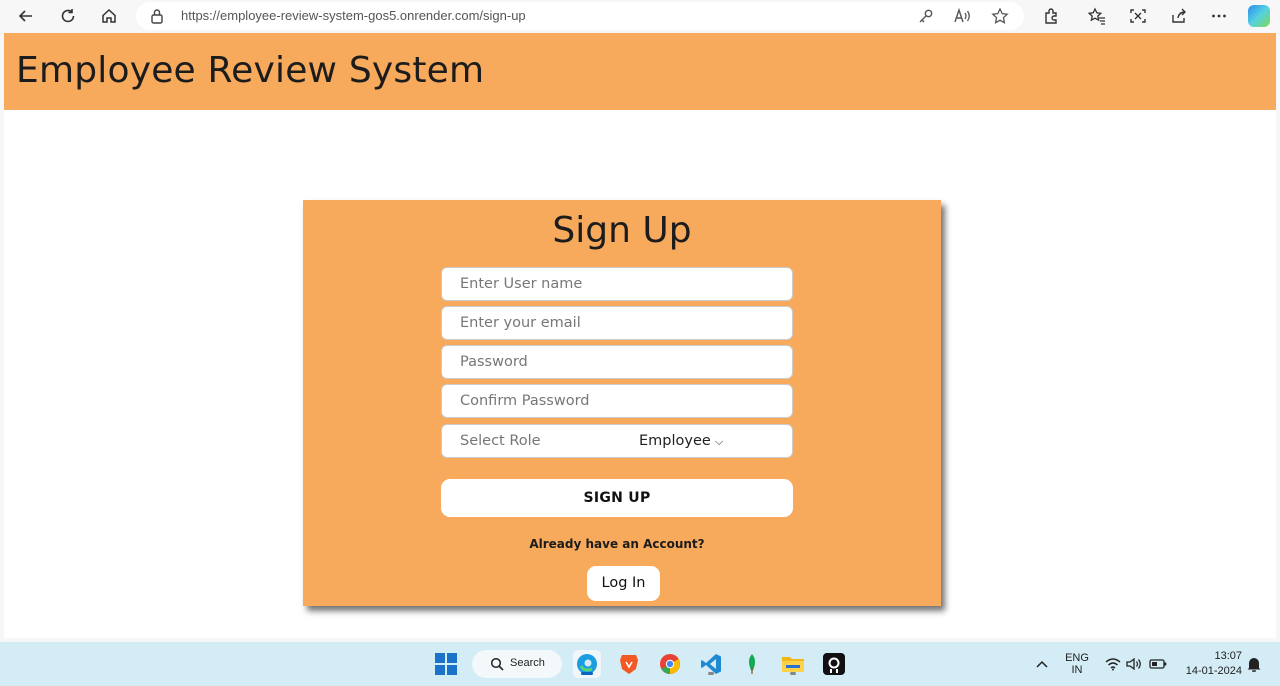 This screenshot has width=1280, height=686. What do you see at coordinates (617, 544) in the screenshot?
I see `already-account-text: Already have an Account?` at bounding box center [617, 544].